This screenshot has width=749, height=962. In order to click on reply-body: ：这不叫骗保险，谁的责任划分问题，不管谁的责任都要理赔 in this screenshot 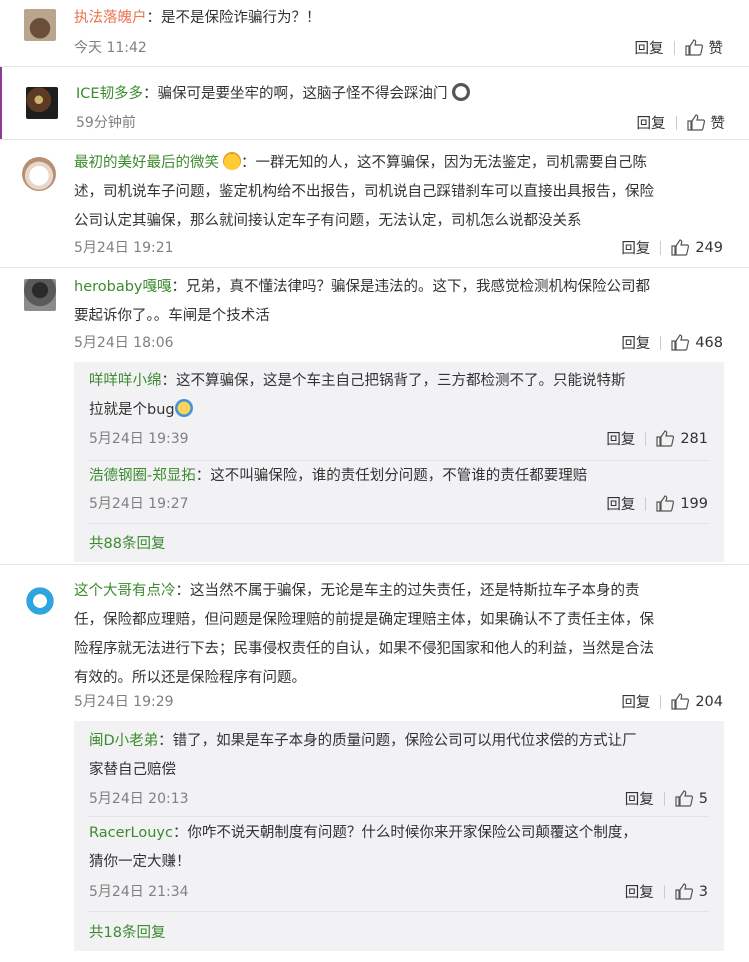, I will do `click(391, 476)`.